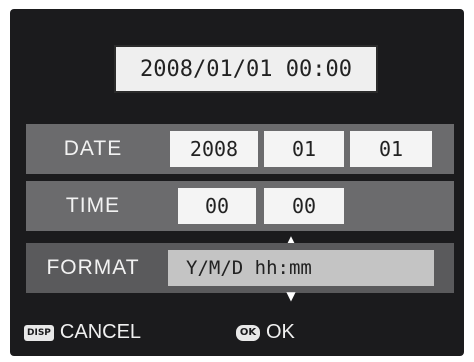  Describe the element at coordinates (100, 332) in the screenshot. I see `cancel-label: CANCEL` at that location.